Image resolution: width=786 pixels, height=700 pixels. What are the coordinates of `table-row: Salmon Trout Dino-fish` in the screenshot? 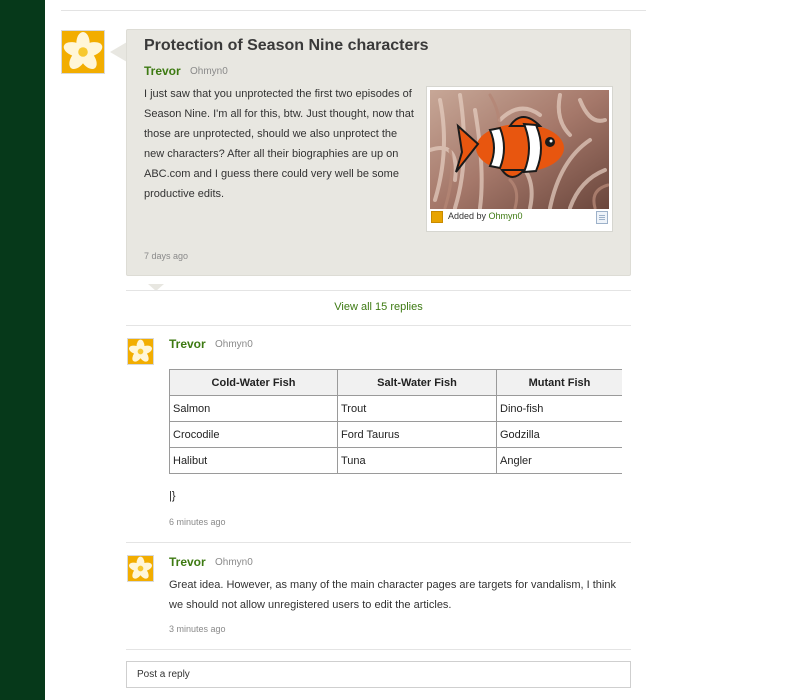 It's located at (395, 408).